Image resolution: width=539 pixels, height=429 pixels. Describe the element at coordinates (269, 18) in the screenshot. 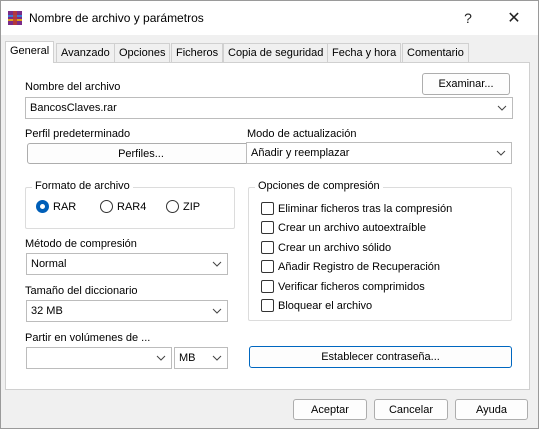

I see `title-bar: Nombre de archivo y parámetros ? ✕` at that location.